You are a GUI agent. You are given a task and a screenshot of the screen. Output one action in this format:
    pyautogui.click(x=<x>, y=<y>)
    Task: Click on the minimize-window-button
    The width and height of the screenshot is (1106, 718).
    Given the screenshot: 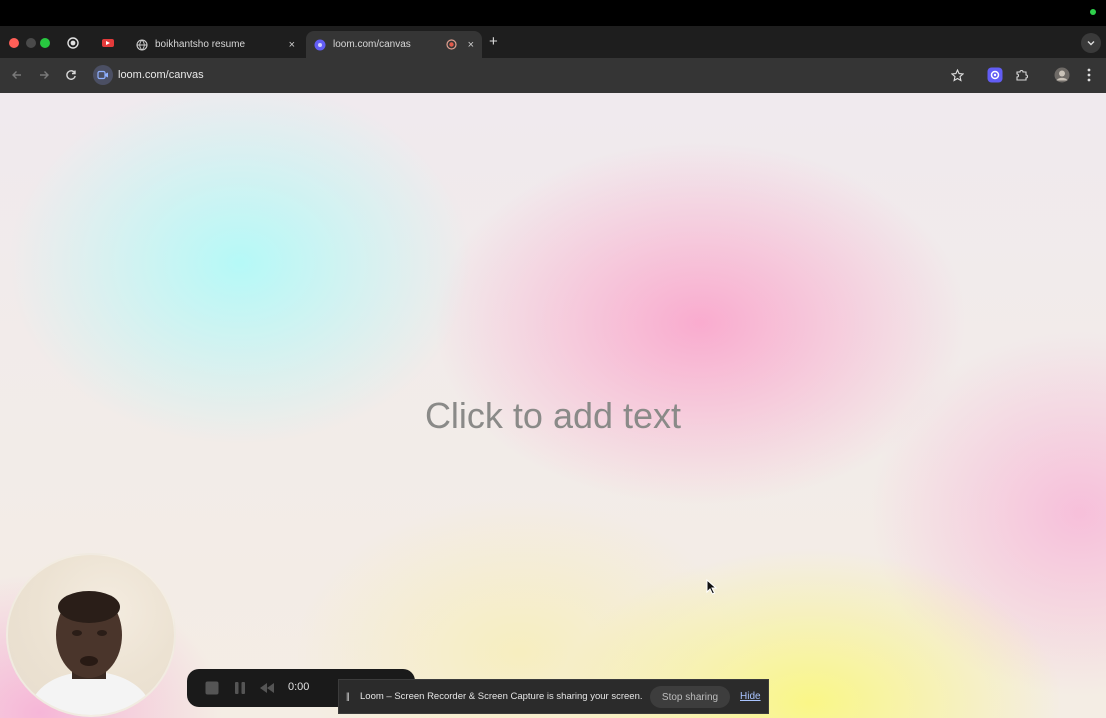 What is the action you would take?
    pyautogui.click(x=31, y=43)
    